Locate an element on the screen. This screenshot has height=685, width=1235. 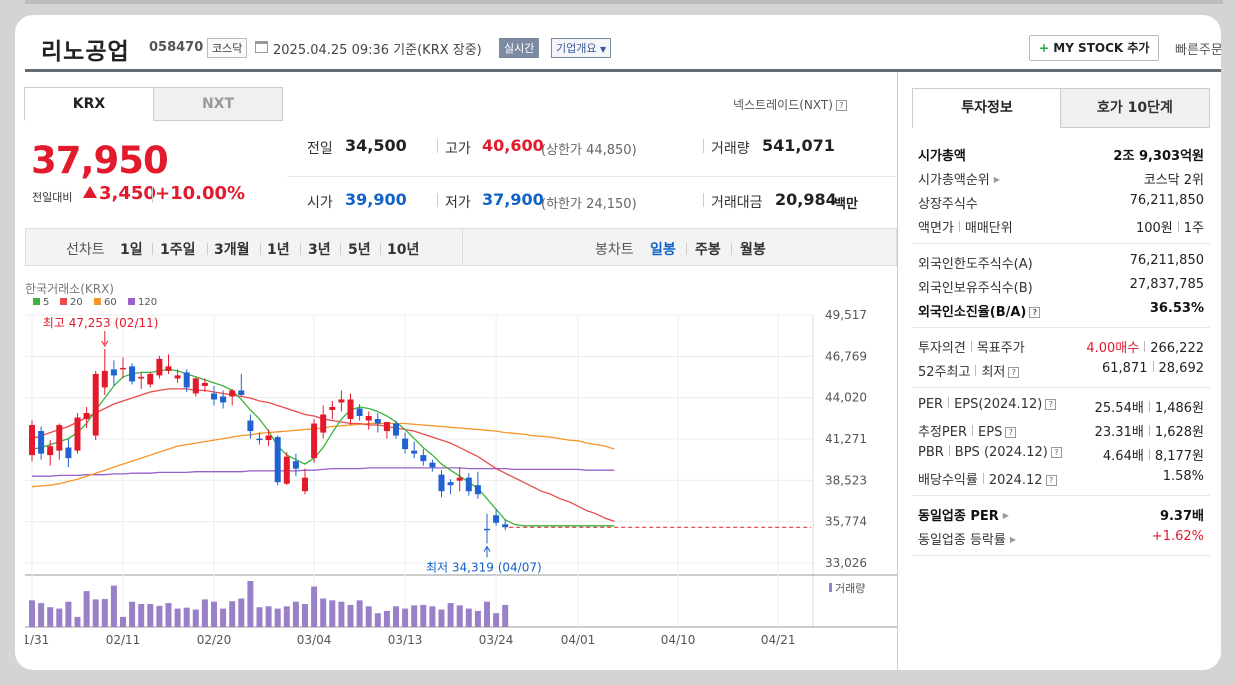
market-tabs: KRX NXT is located at coordinates (154, 104).